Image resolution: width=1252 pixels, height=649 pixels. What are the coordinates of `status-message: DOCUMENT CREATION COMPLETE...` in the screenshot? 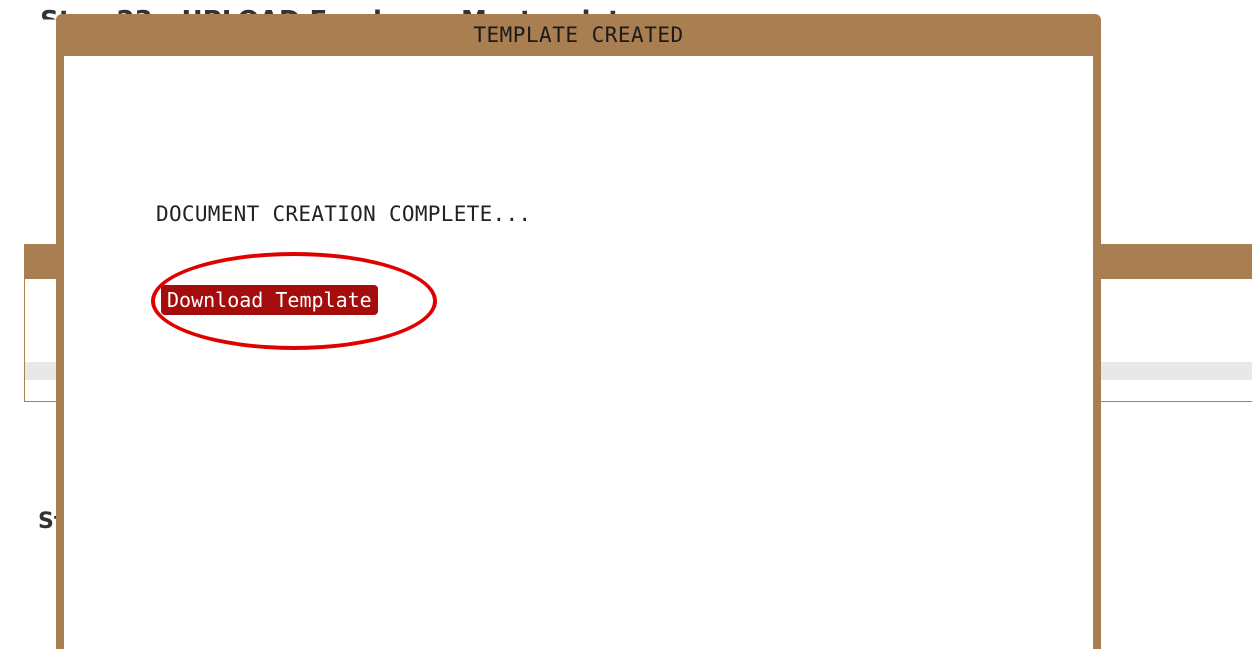 It's located at (344, 214).